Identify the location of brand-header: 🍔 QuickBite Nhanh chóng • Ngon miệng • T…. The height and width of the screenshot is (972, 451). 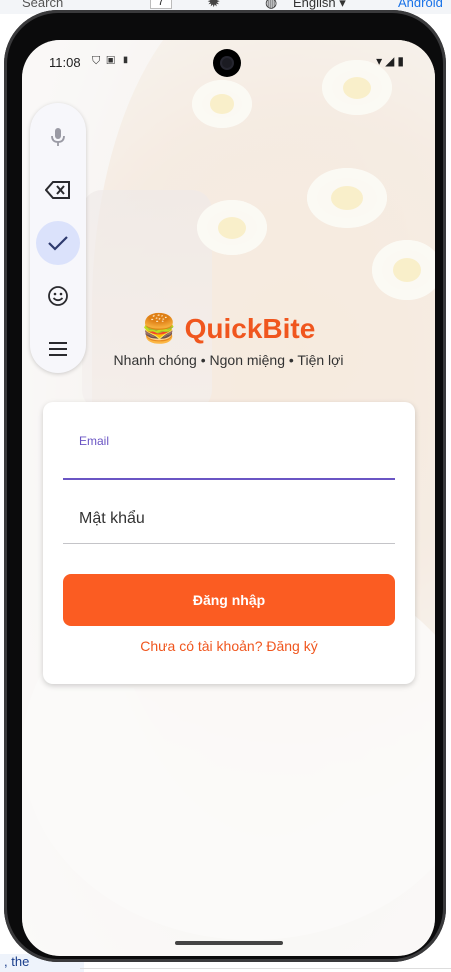
(228, 340).